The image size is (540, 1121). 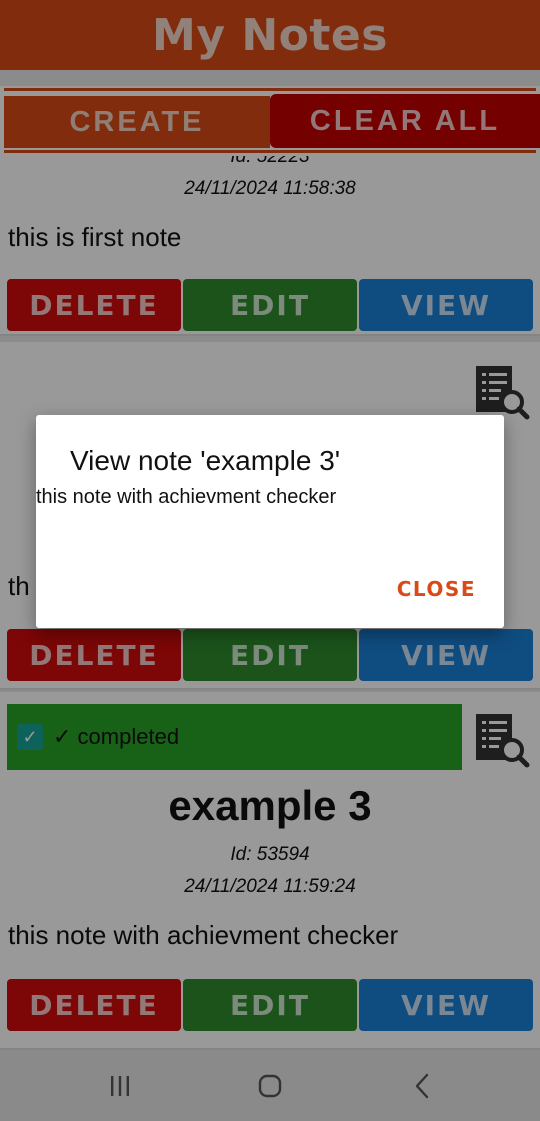 What do you see at coordinates (205, 460) in the screenshot?
I see `dialog-title: View note 'example 3'` at bounding box center [205, 460].